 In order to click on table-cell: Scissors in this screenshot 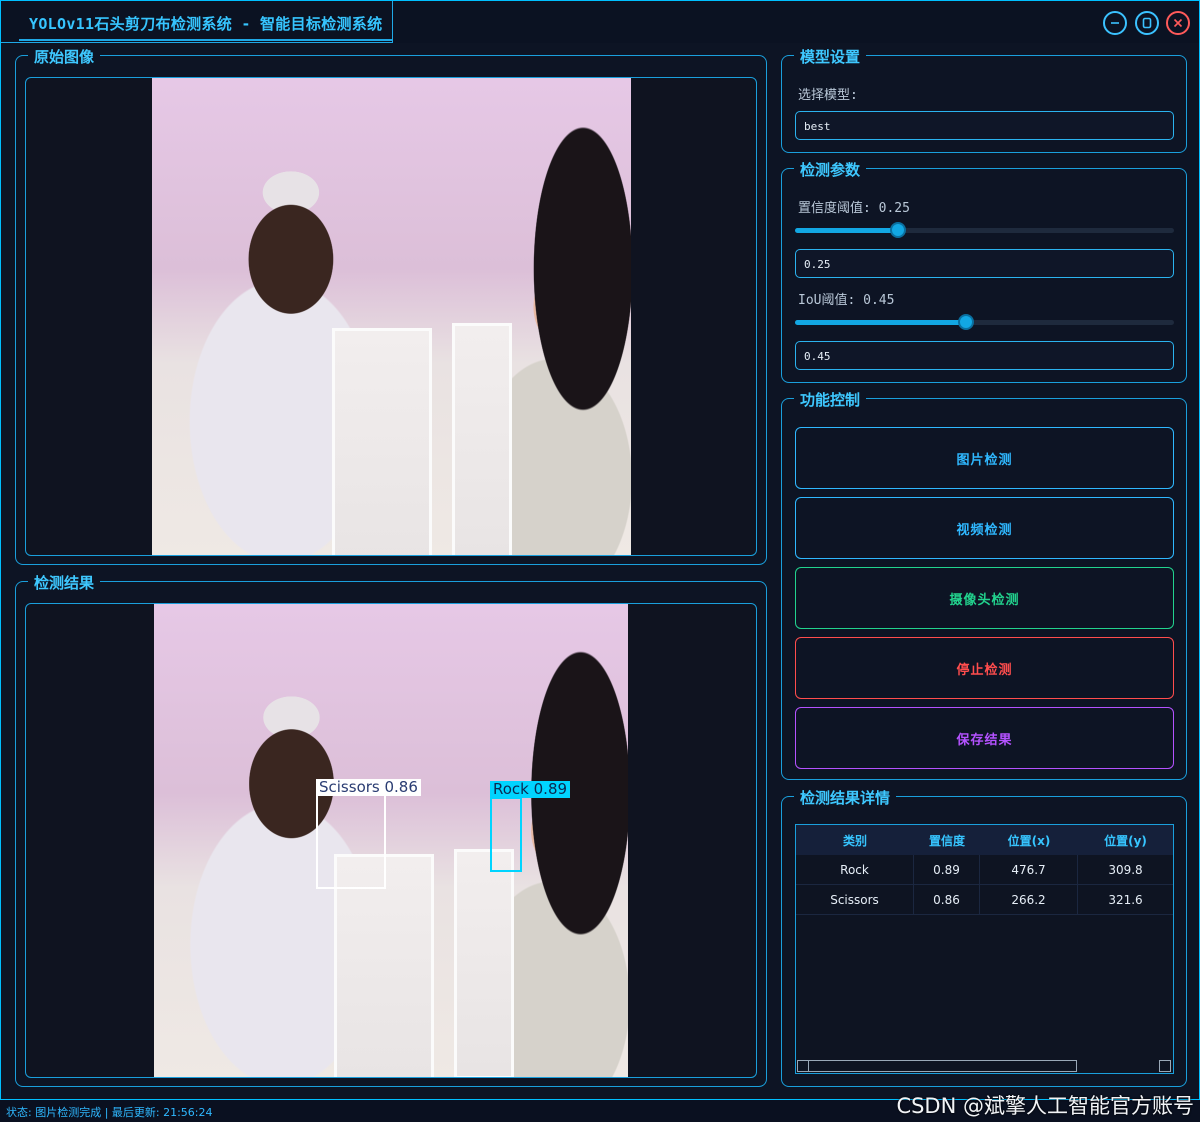, I will do `click(855, 899)`.